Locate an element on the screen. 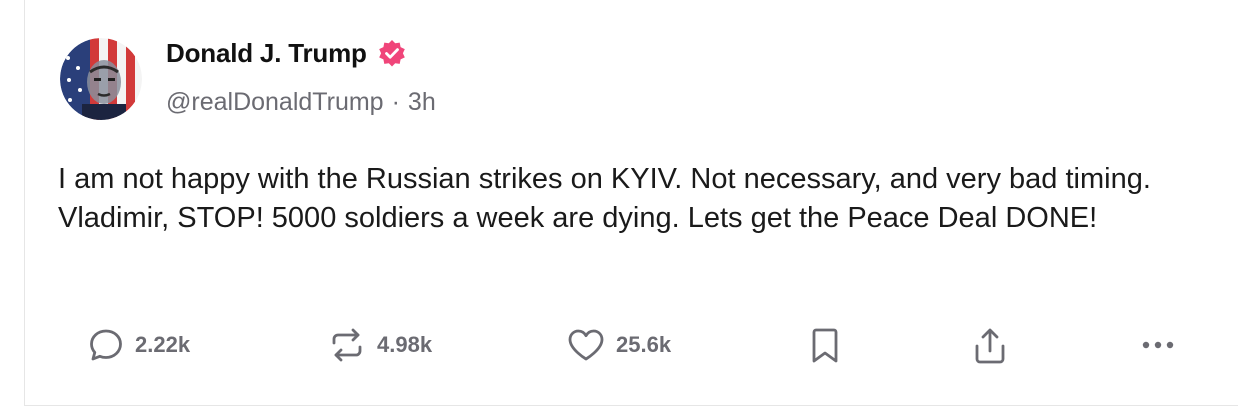 Image resolution: width=1238 pixels, height=412 pixels. avatar-image is located at coordinates (101, 79).